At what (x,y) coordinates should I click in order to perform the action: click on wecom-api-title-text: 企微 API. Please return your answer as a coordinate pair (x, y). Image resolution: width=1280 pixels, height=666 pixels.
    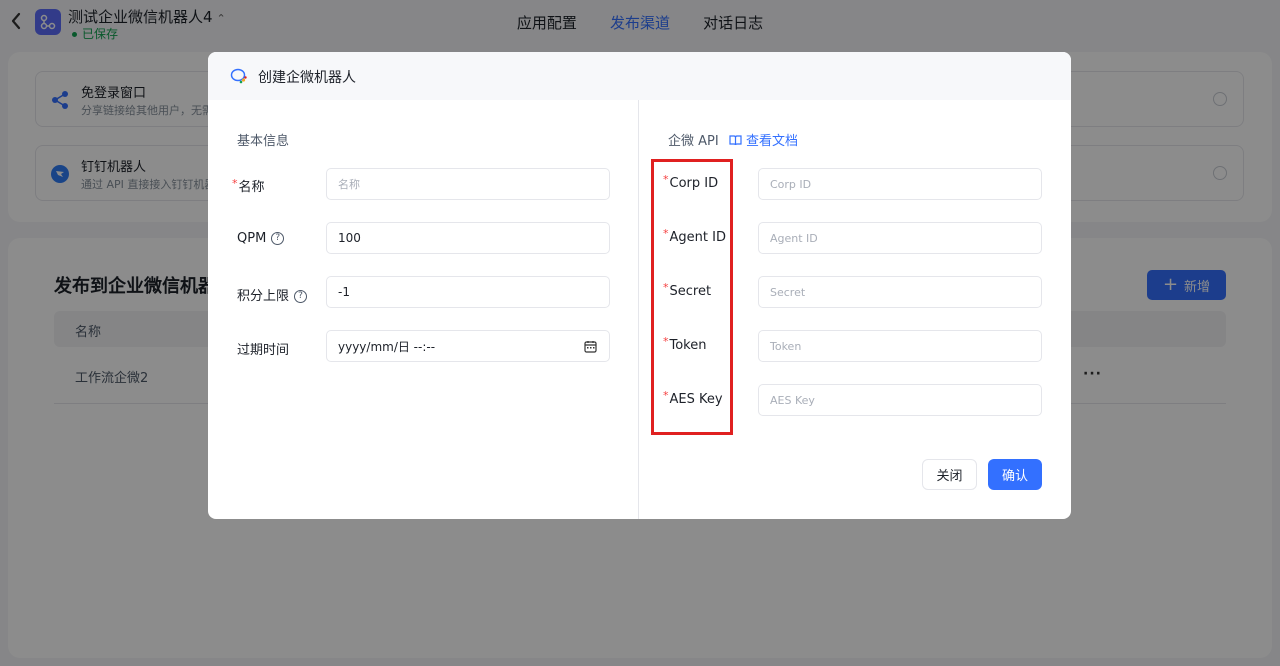
    Looking at the image, I should click on (693, 141).